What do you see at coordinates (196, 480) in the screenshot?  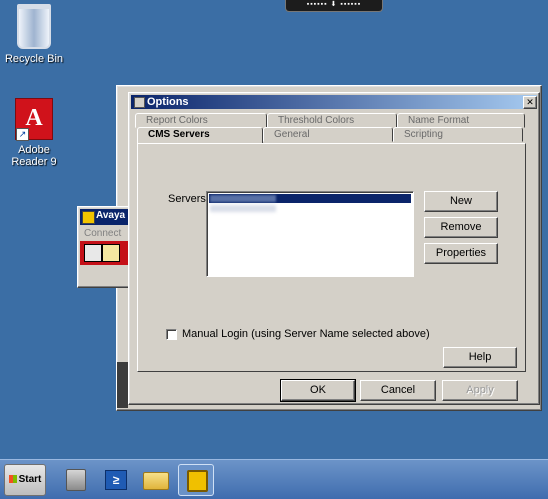 I see `avaya-taskbar-icon` at bounding box center [196, 480].